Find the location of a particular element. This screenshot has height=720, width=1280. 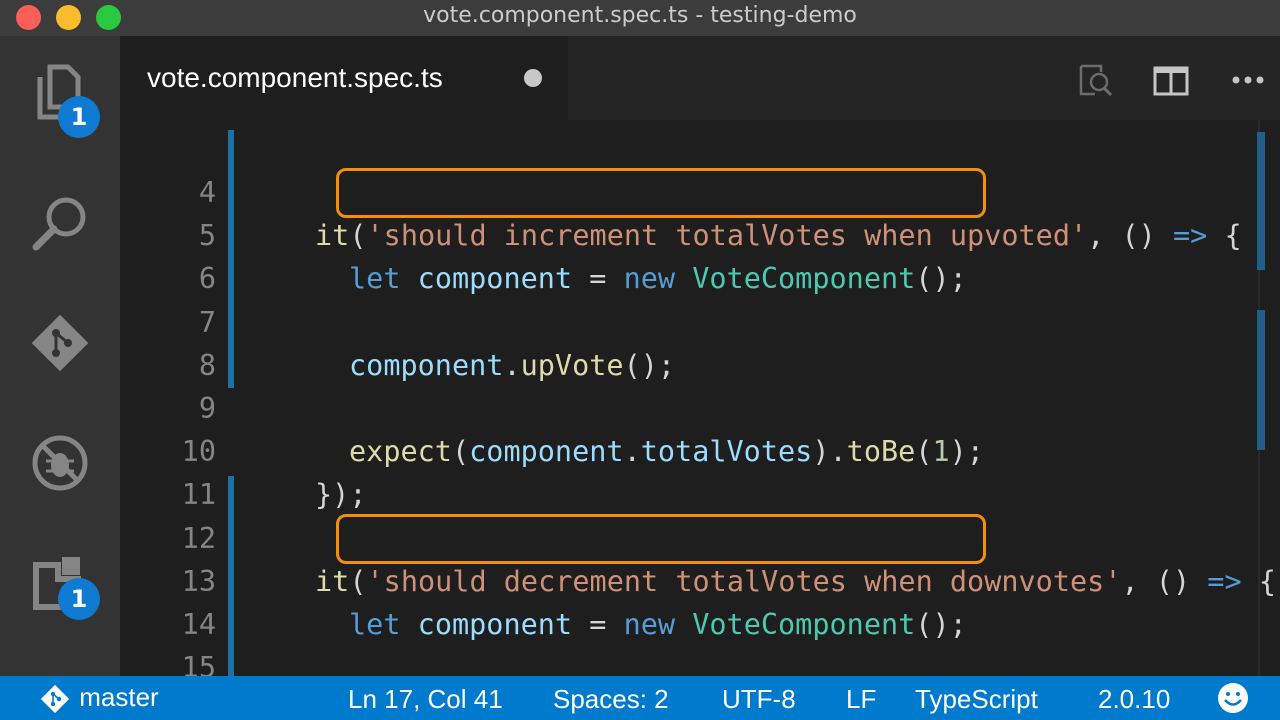

activity-extensions: 1 is located at coordinates (60, 581).